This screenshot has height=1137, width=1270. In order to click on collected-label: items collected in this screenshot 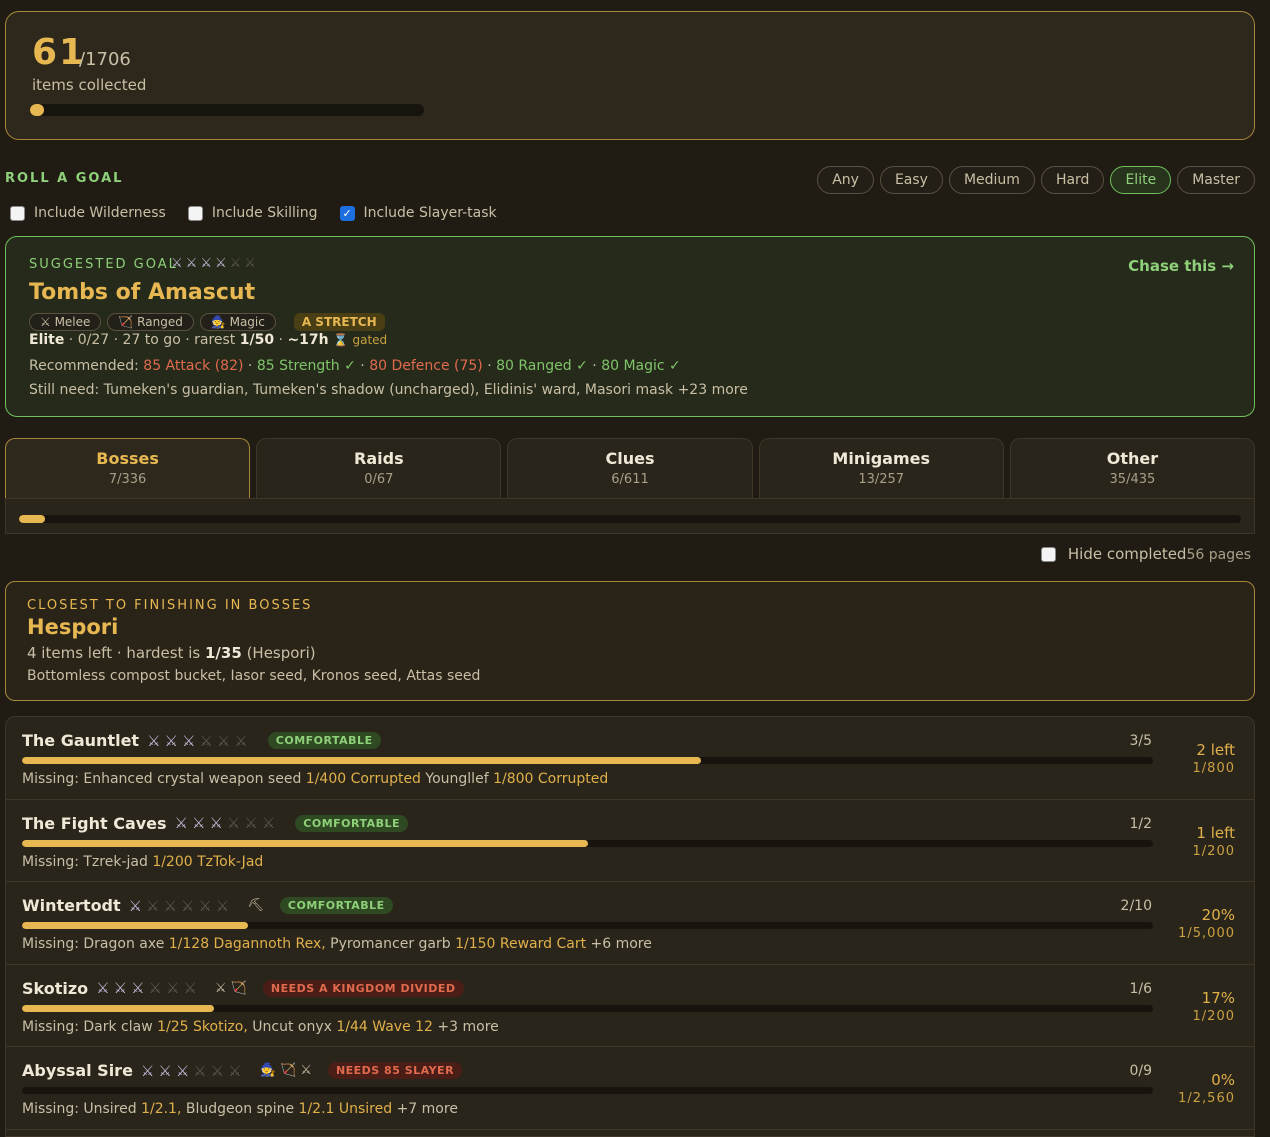, I will do `click(89, 85)`.